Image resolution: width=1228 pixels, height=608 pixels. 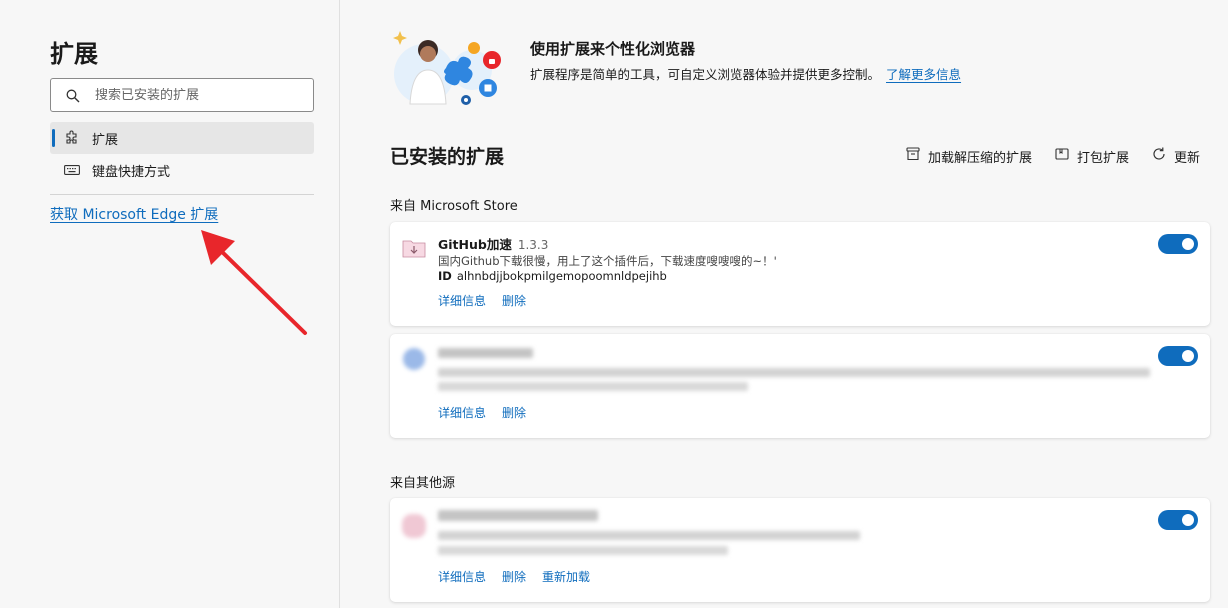 What do you see at coordinates (414, 249) in the screenshot?
I see `folder-download-icon` at bounding box center [414, 249].